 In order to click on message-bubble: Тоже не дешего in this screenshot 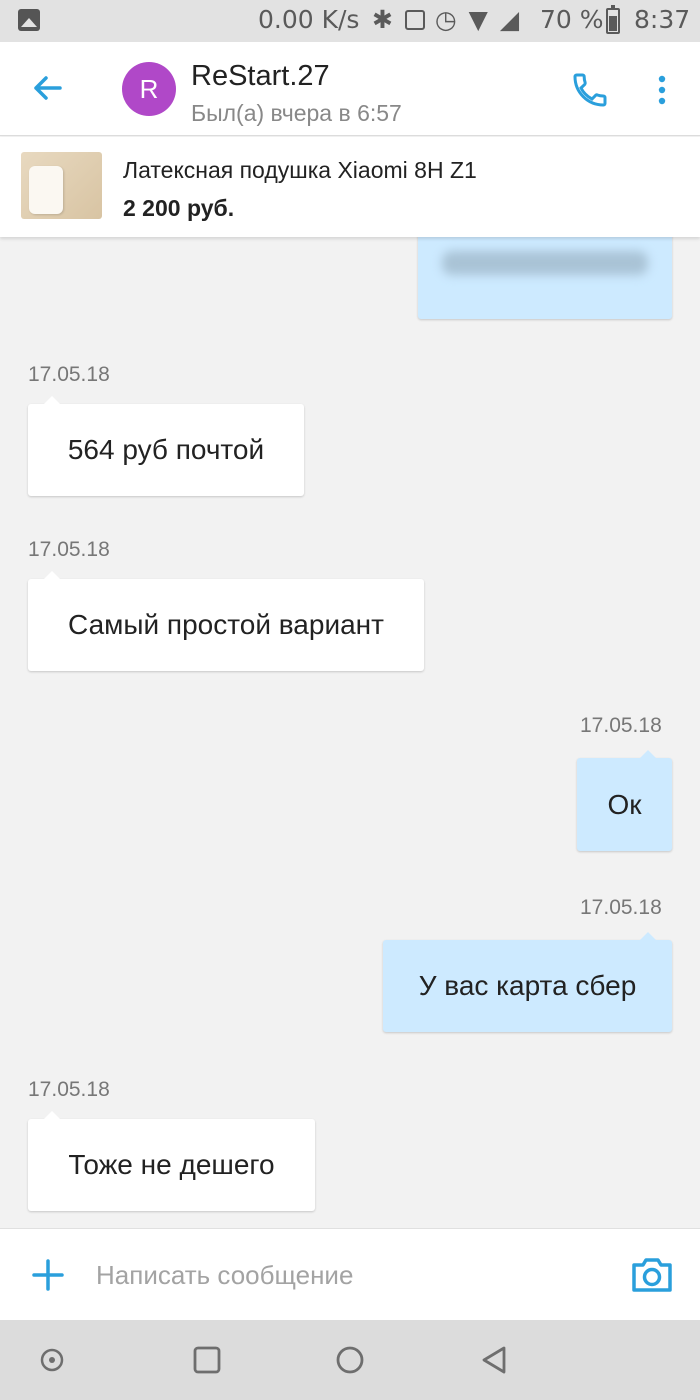, I will do `click(171, 1161)`.